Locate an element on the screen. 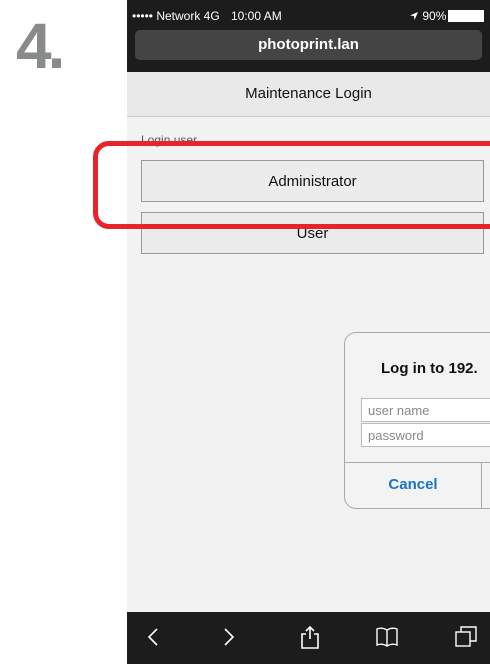  dialog-title: Log in to 192. is located at coordinates (429, 368).